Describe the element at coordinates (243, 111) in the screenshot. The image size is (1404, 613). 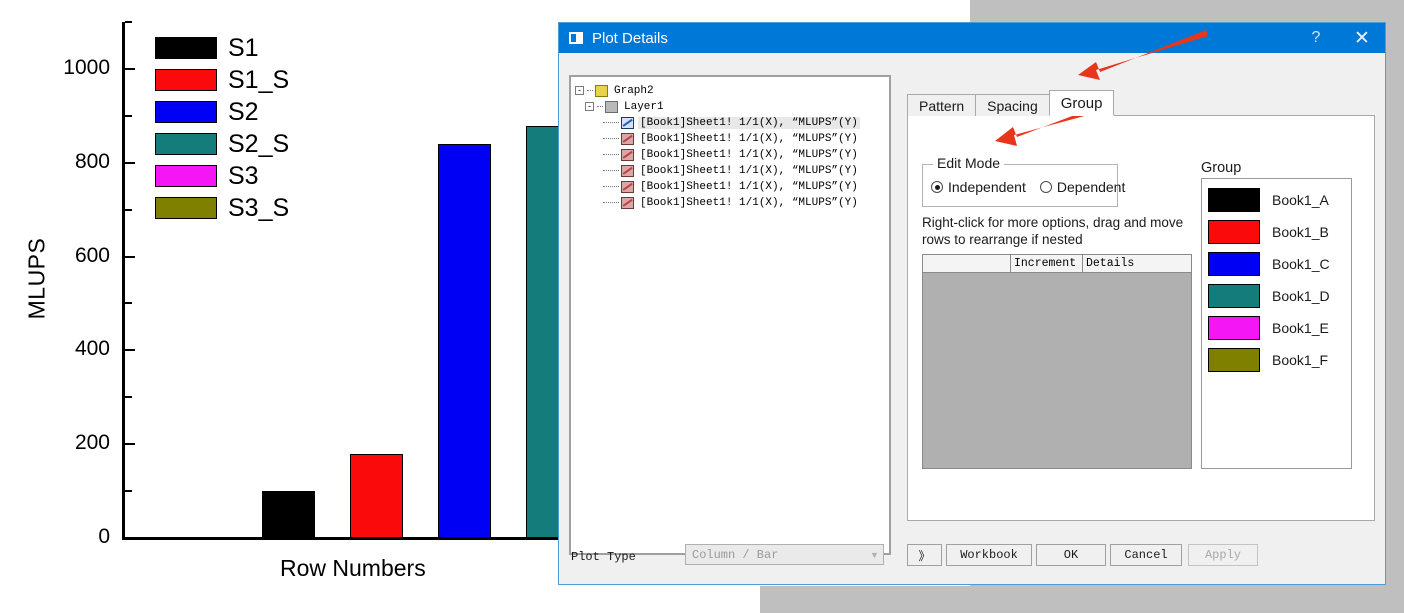
I see `legend-label: S2` at that location.